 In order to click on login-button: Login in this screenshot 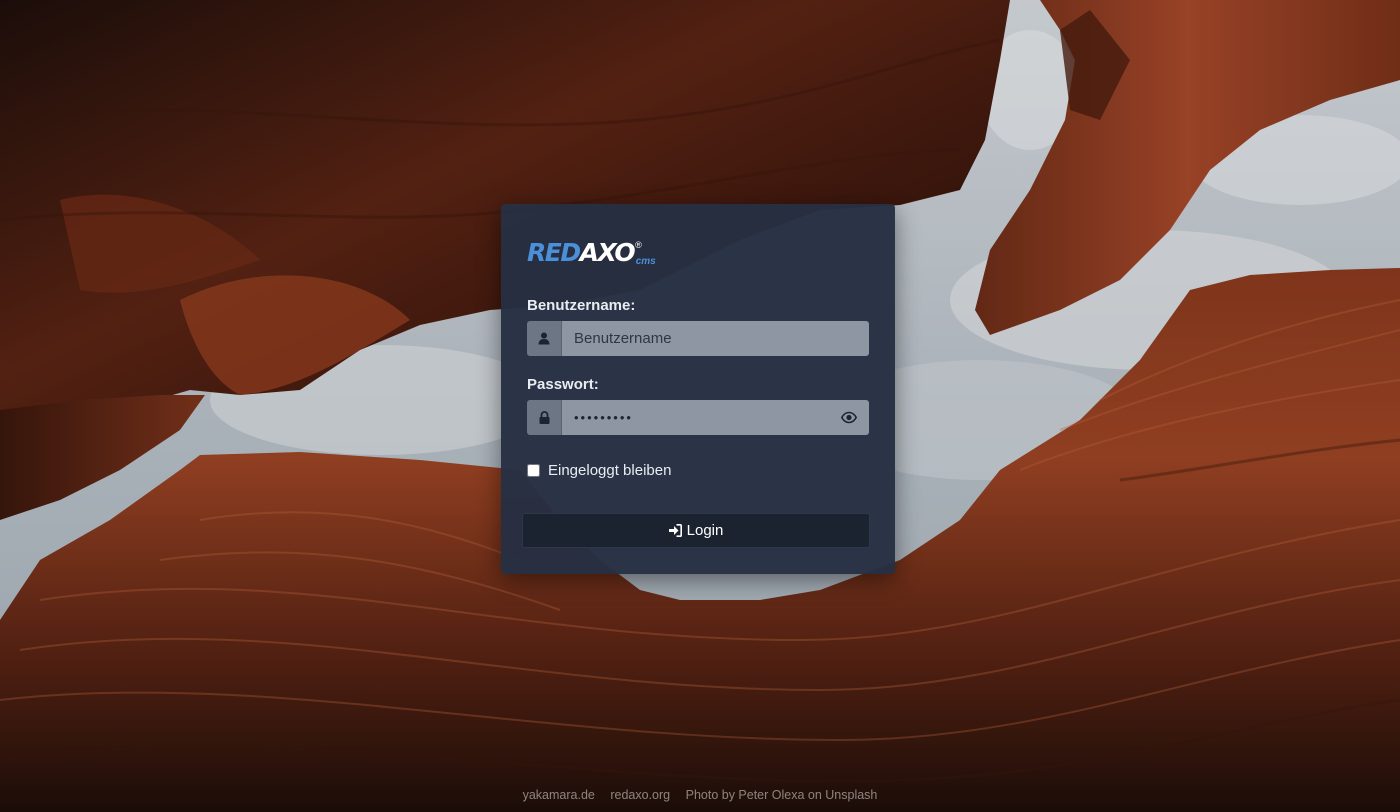, I will do `click(696, 530)`.